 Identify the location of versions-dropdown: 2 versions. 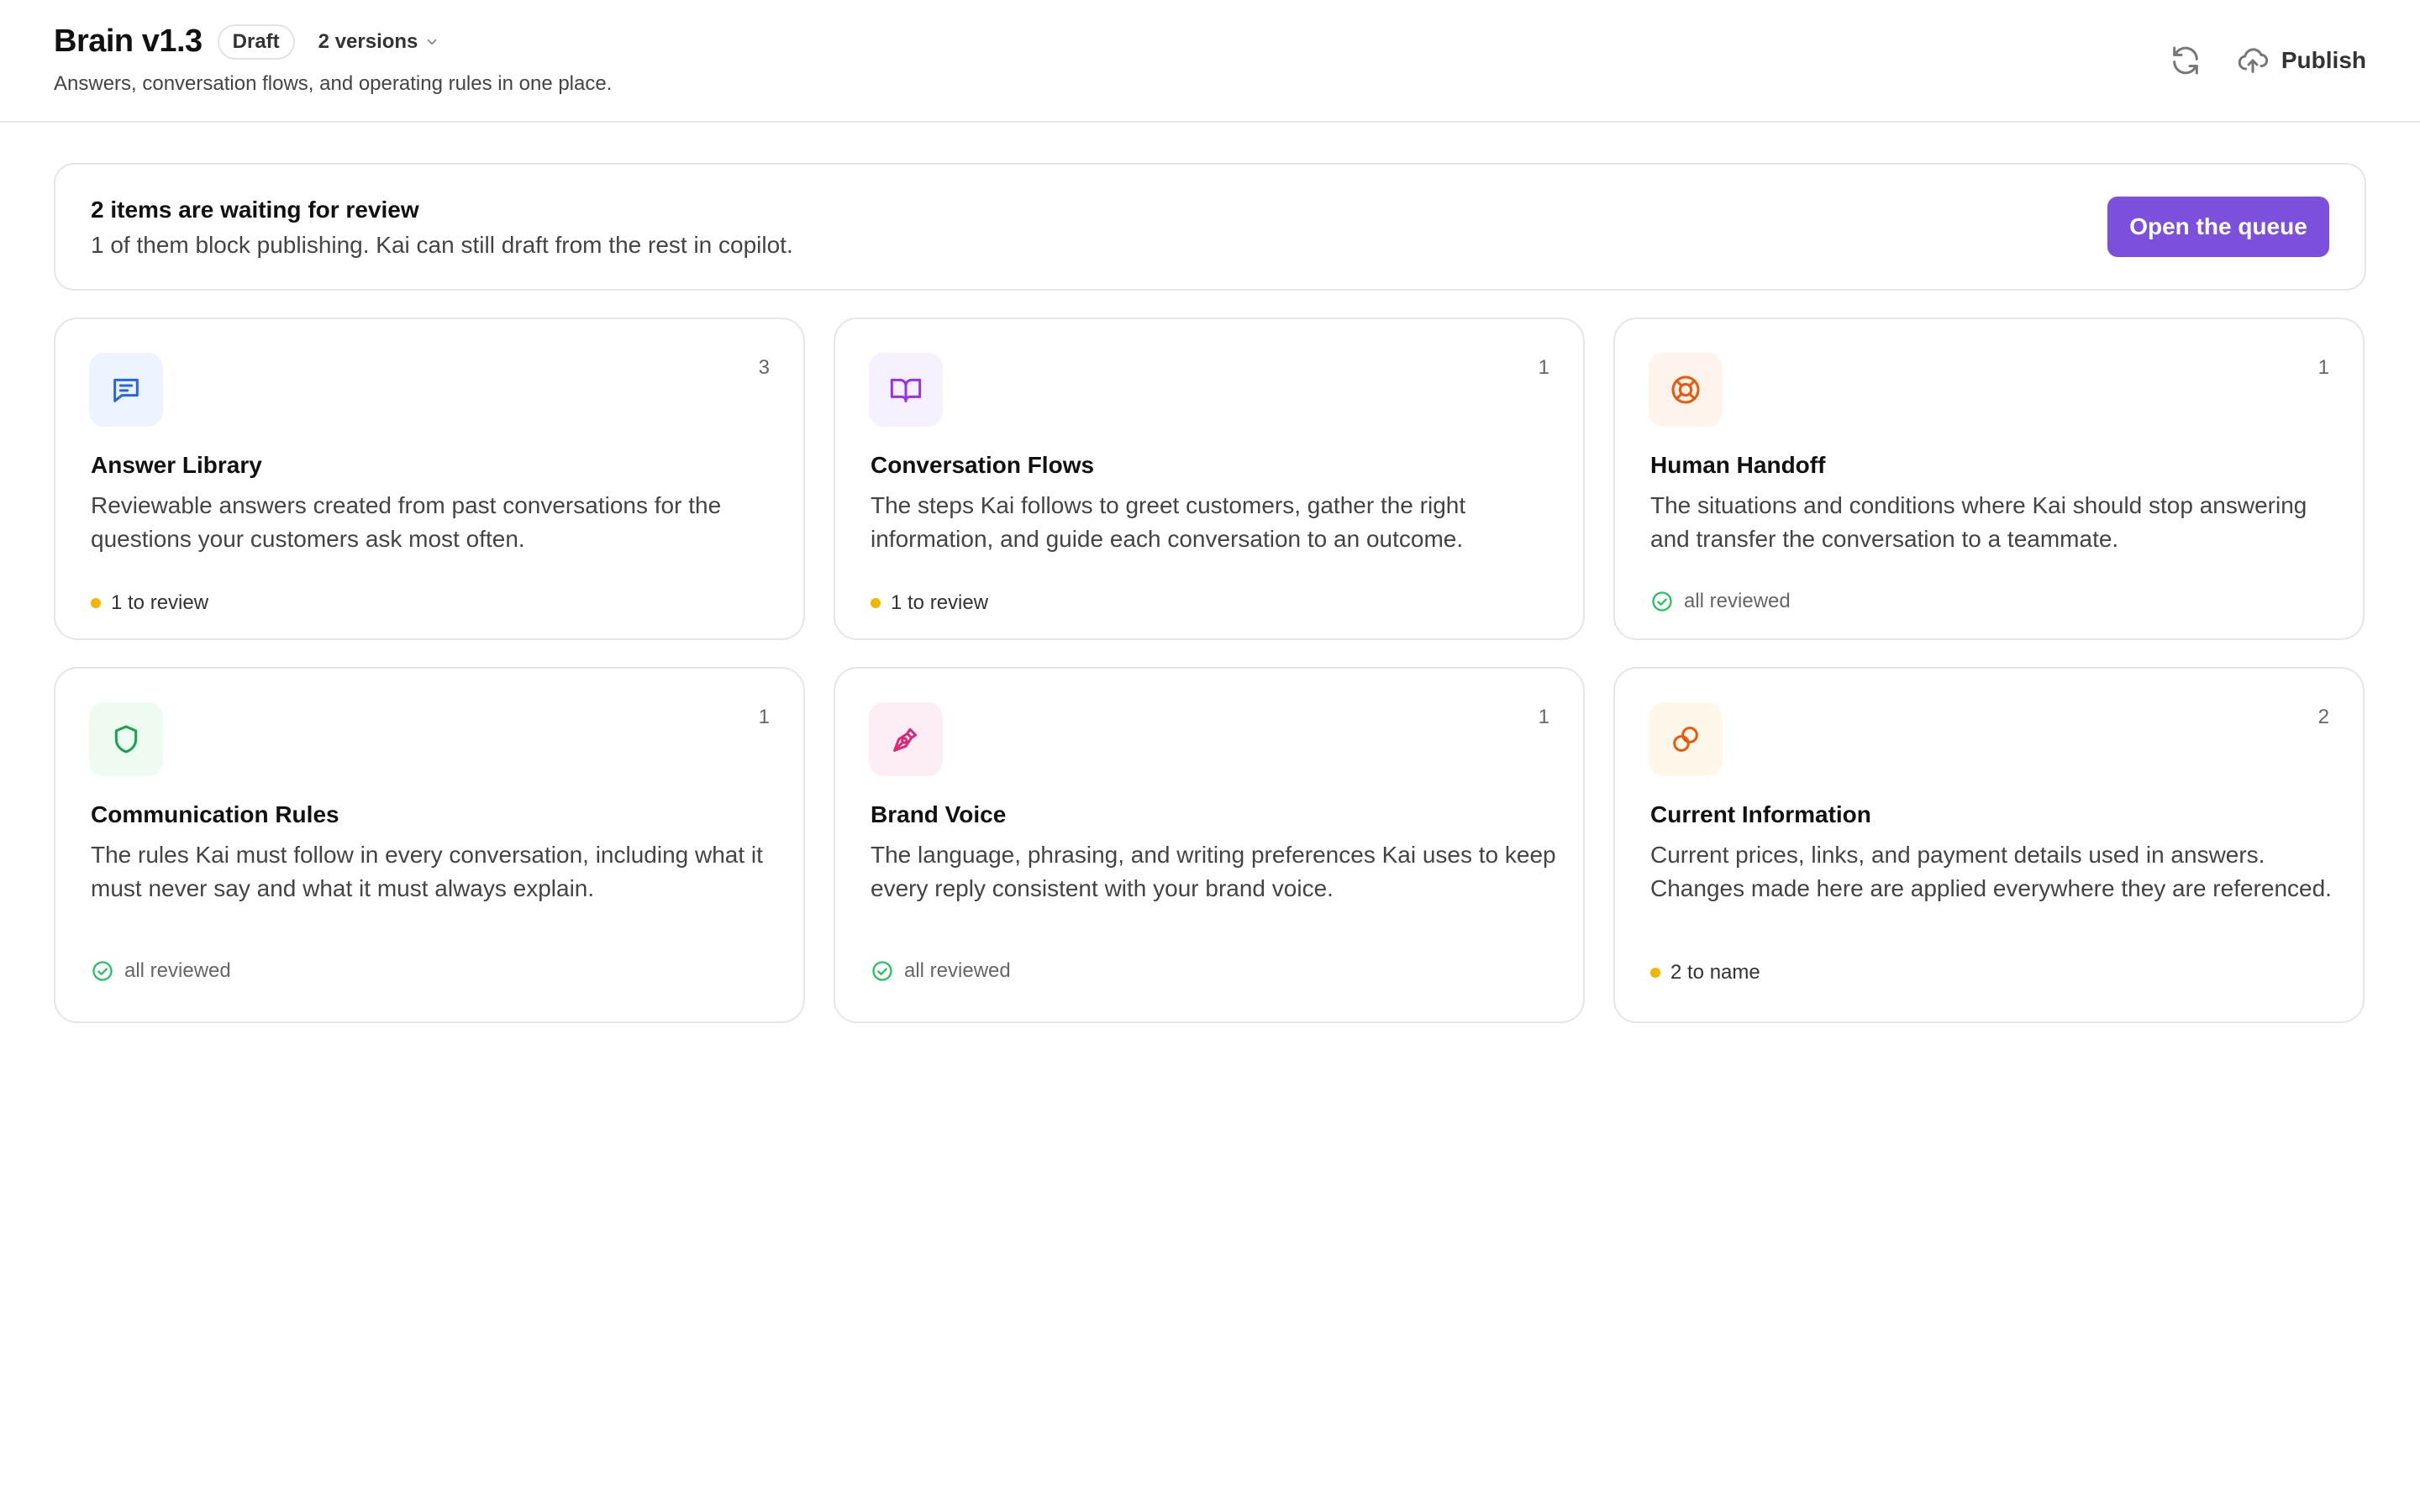
(379, 42).